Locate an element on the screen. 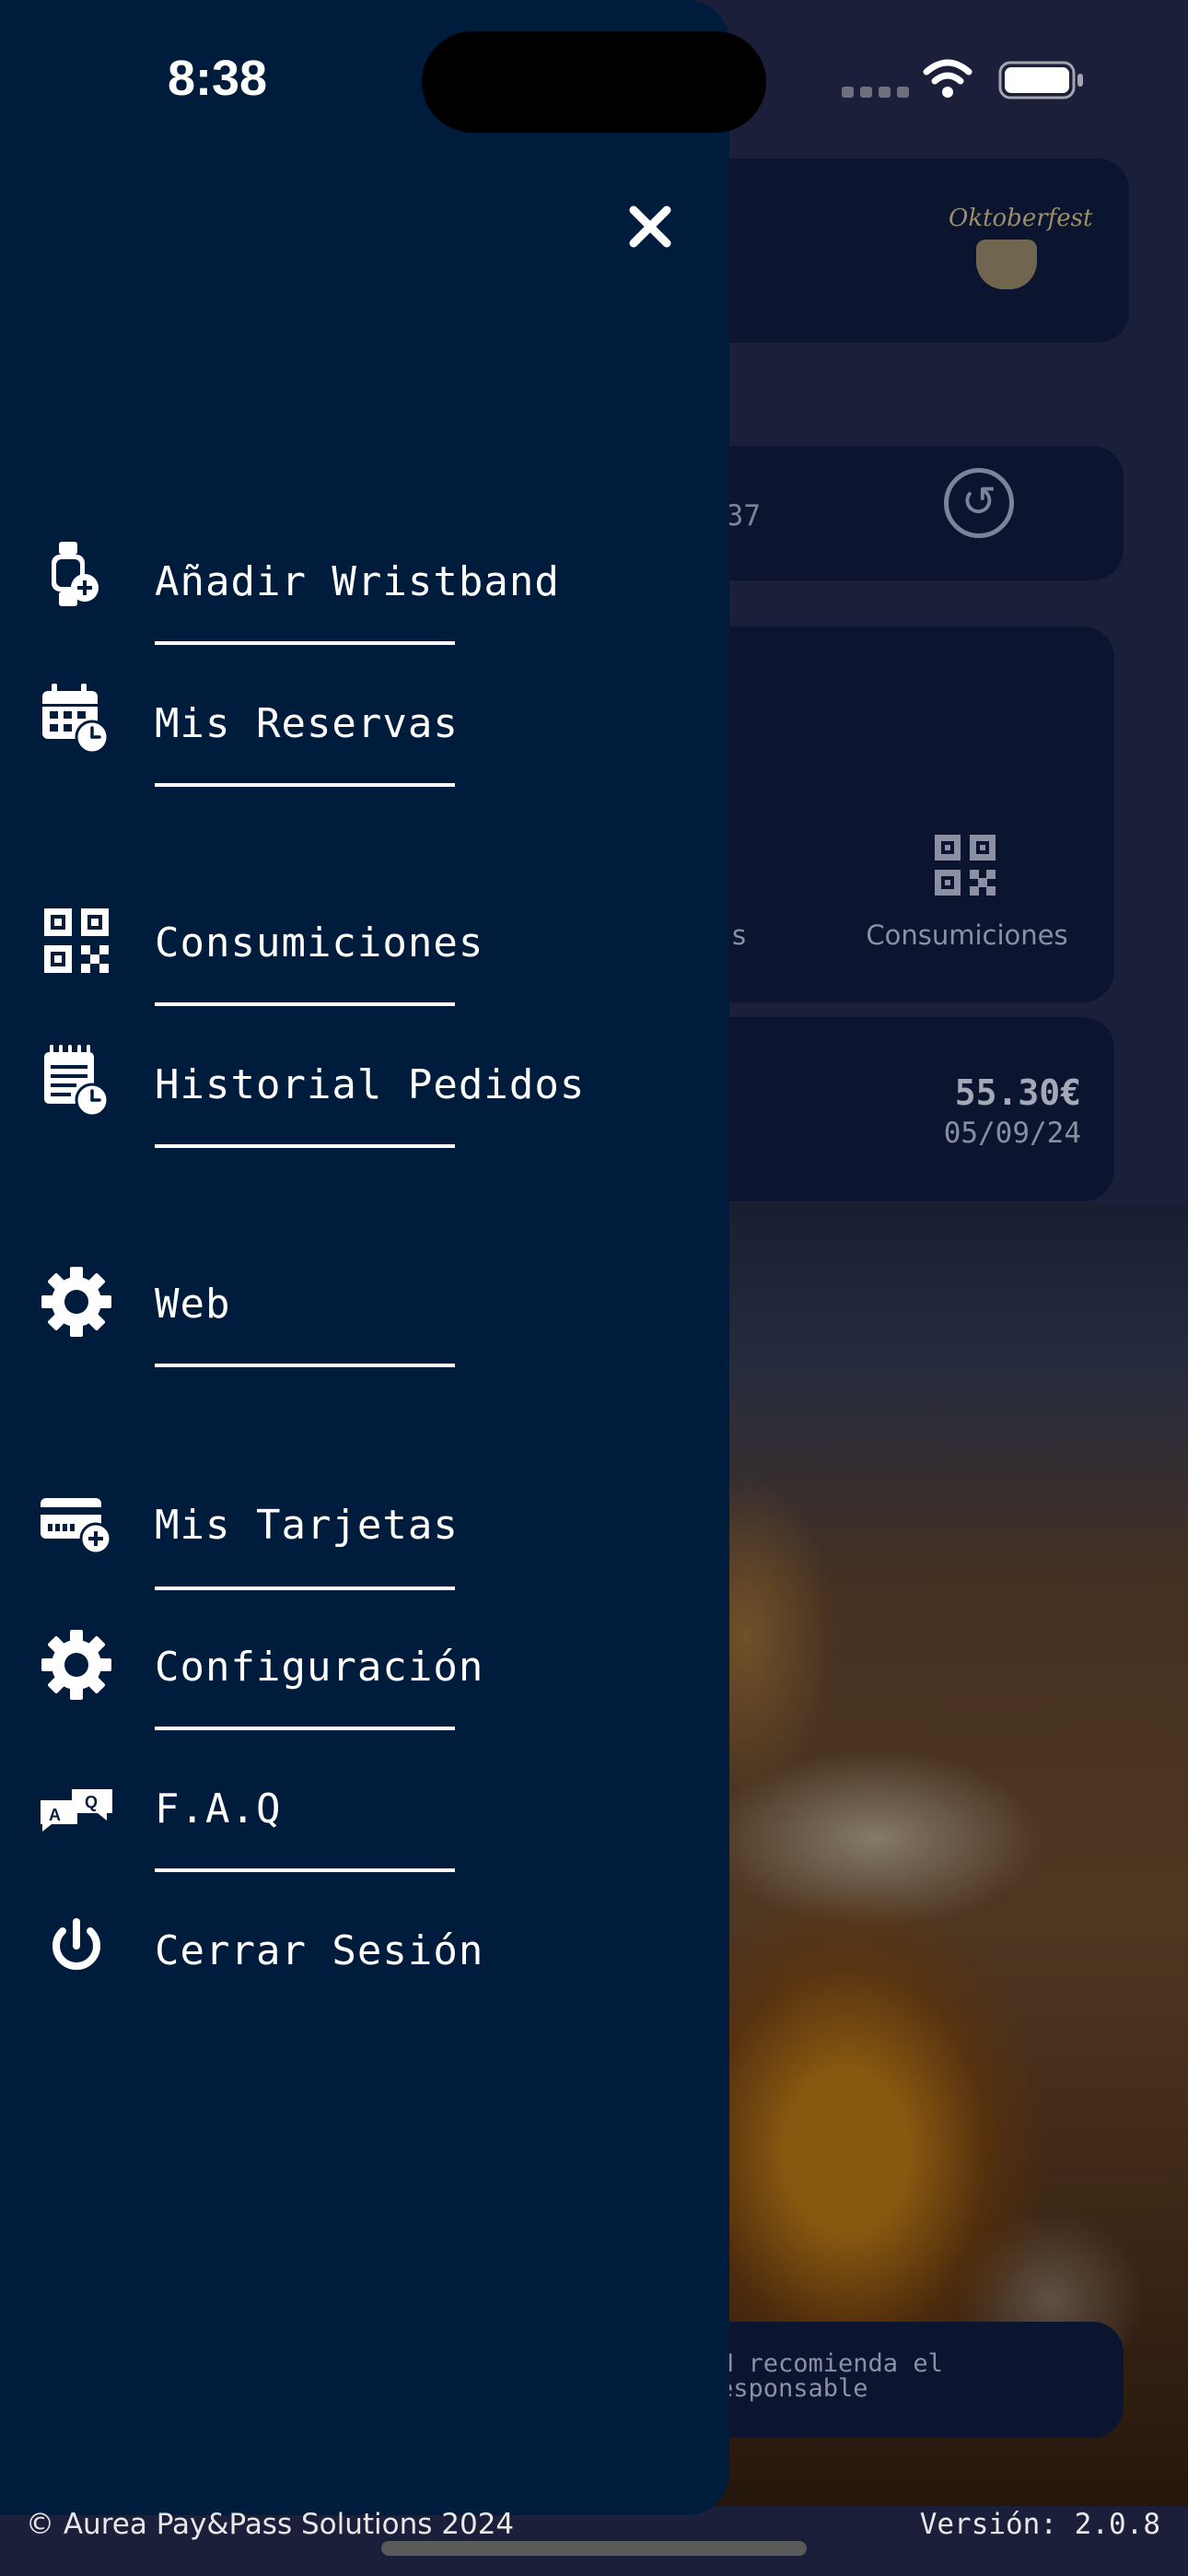 The width and height of the screenshot is (1188, 2576). menu-label: Consumiciones is located at coordinates (319, 942).